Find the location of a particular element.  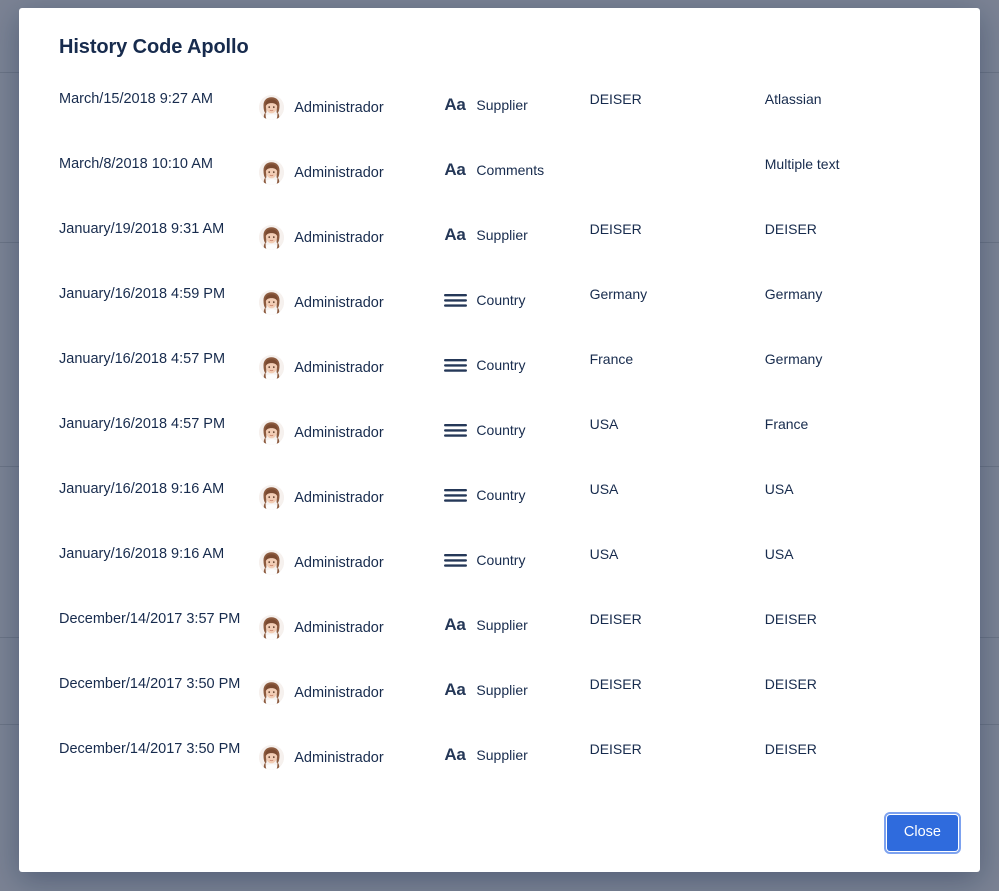

history-old-value-cell: France is located at coordinates (677, 374).